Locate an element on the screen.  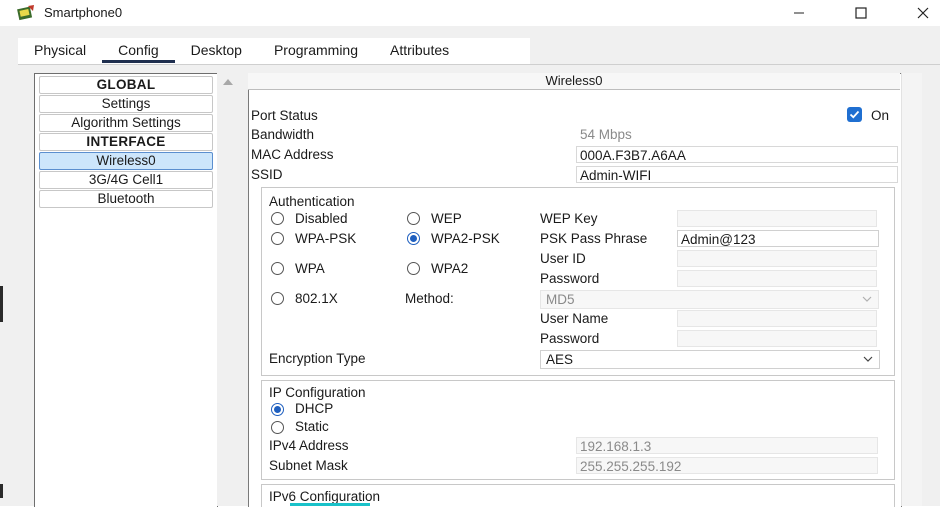
ip-configuration-title: IP Configuration is located at coordinates (317, 392).